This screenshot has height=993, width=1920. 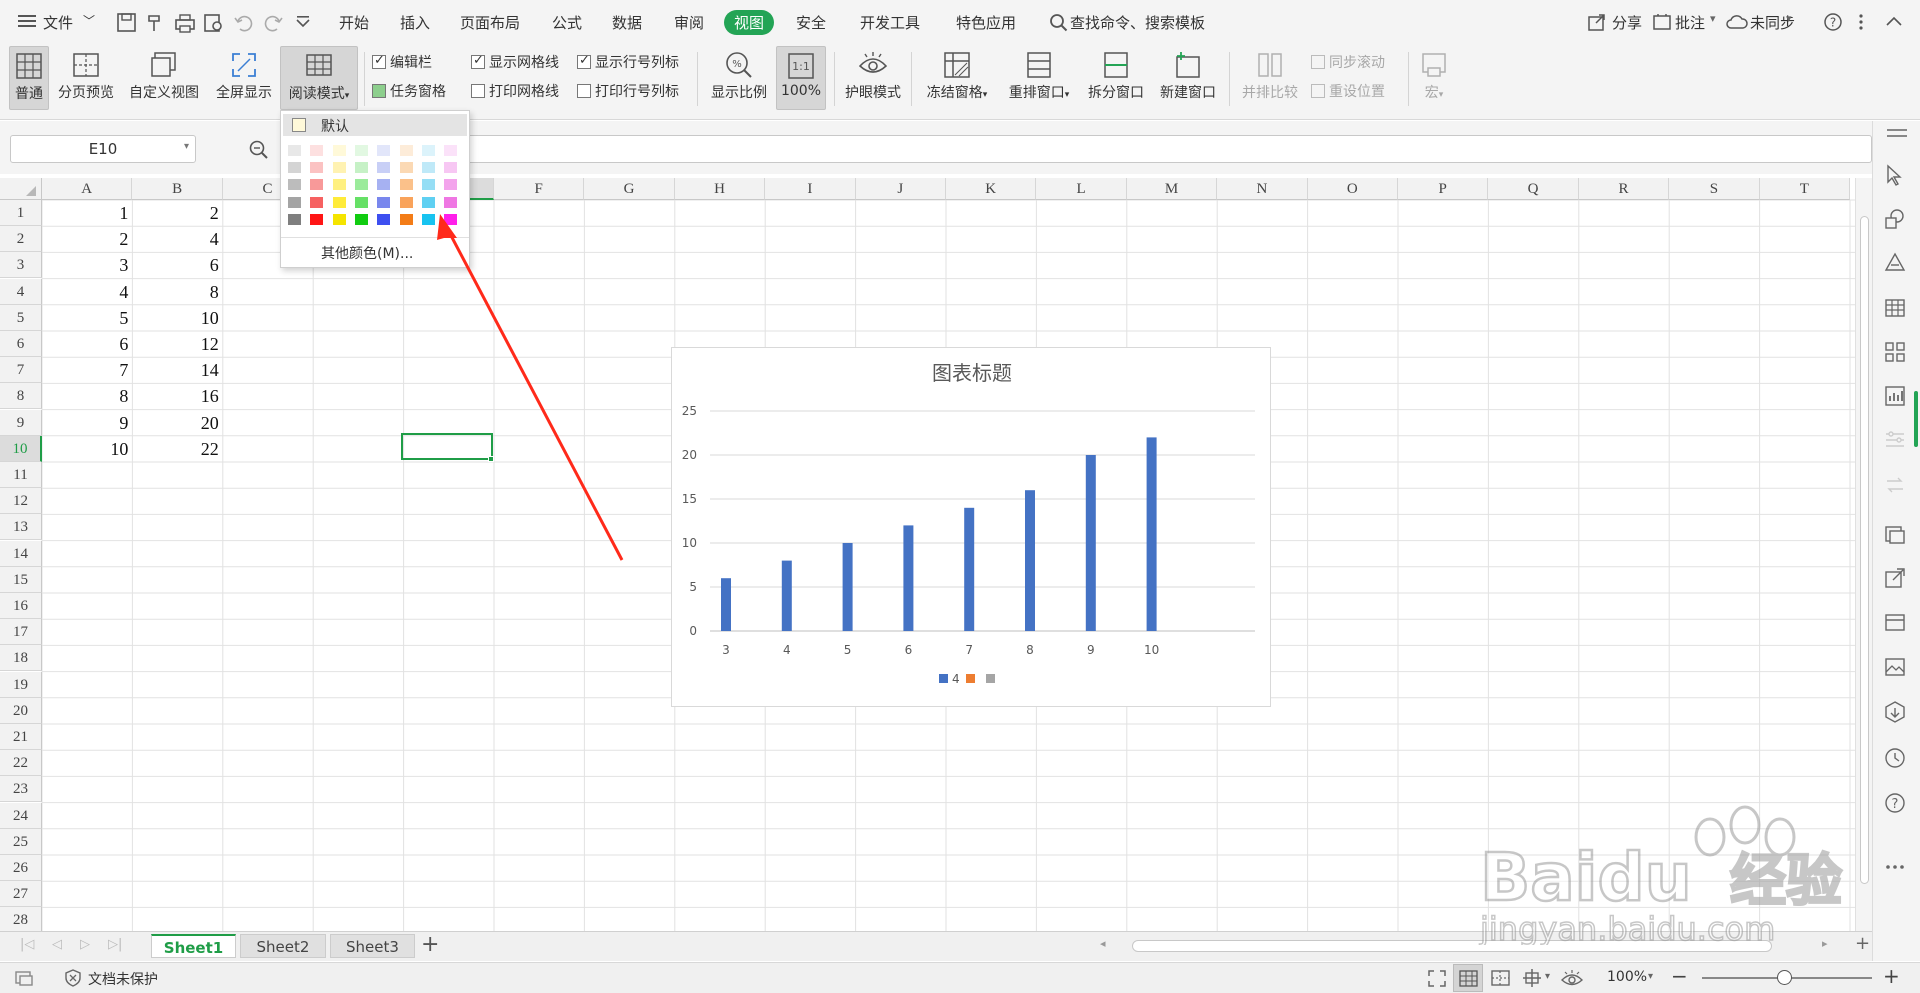 What do you see at coordinates (177, 292) in the screenshot?
I see `cell-b4: 8` at bounding box center [177, 292].